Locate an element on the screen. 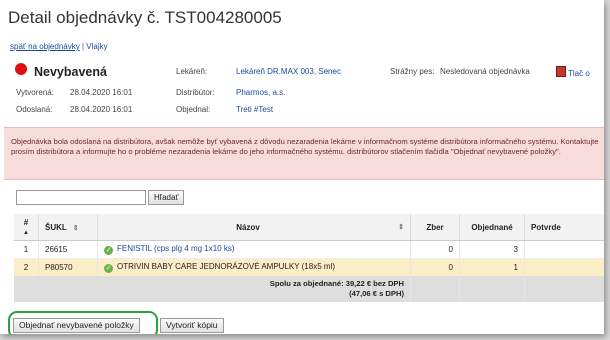  created-value: 28.04.2020 16:01 is located at coordinates (101, 92).